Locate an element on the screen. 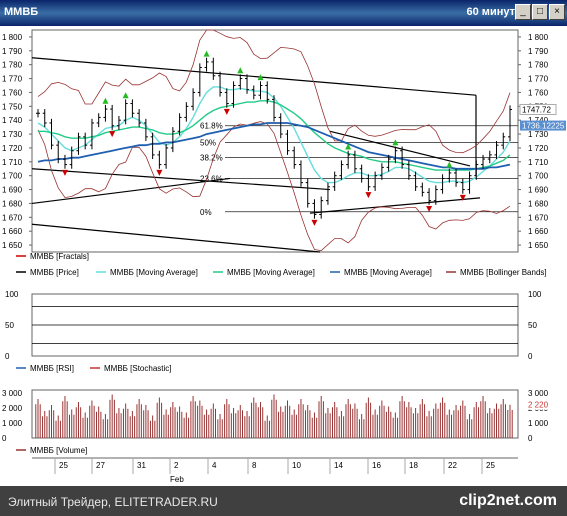 The height and width of the screenshot is (516, 567). price-tick-left: 1 670 is located at coordinates (12, 217).